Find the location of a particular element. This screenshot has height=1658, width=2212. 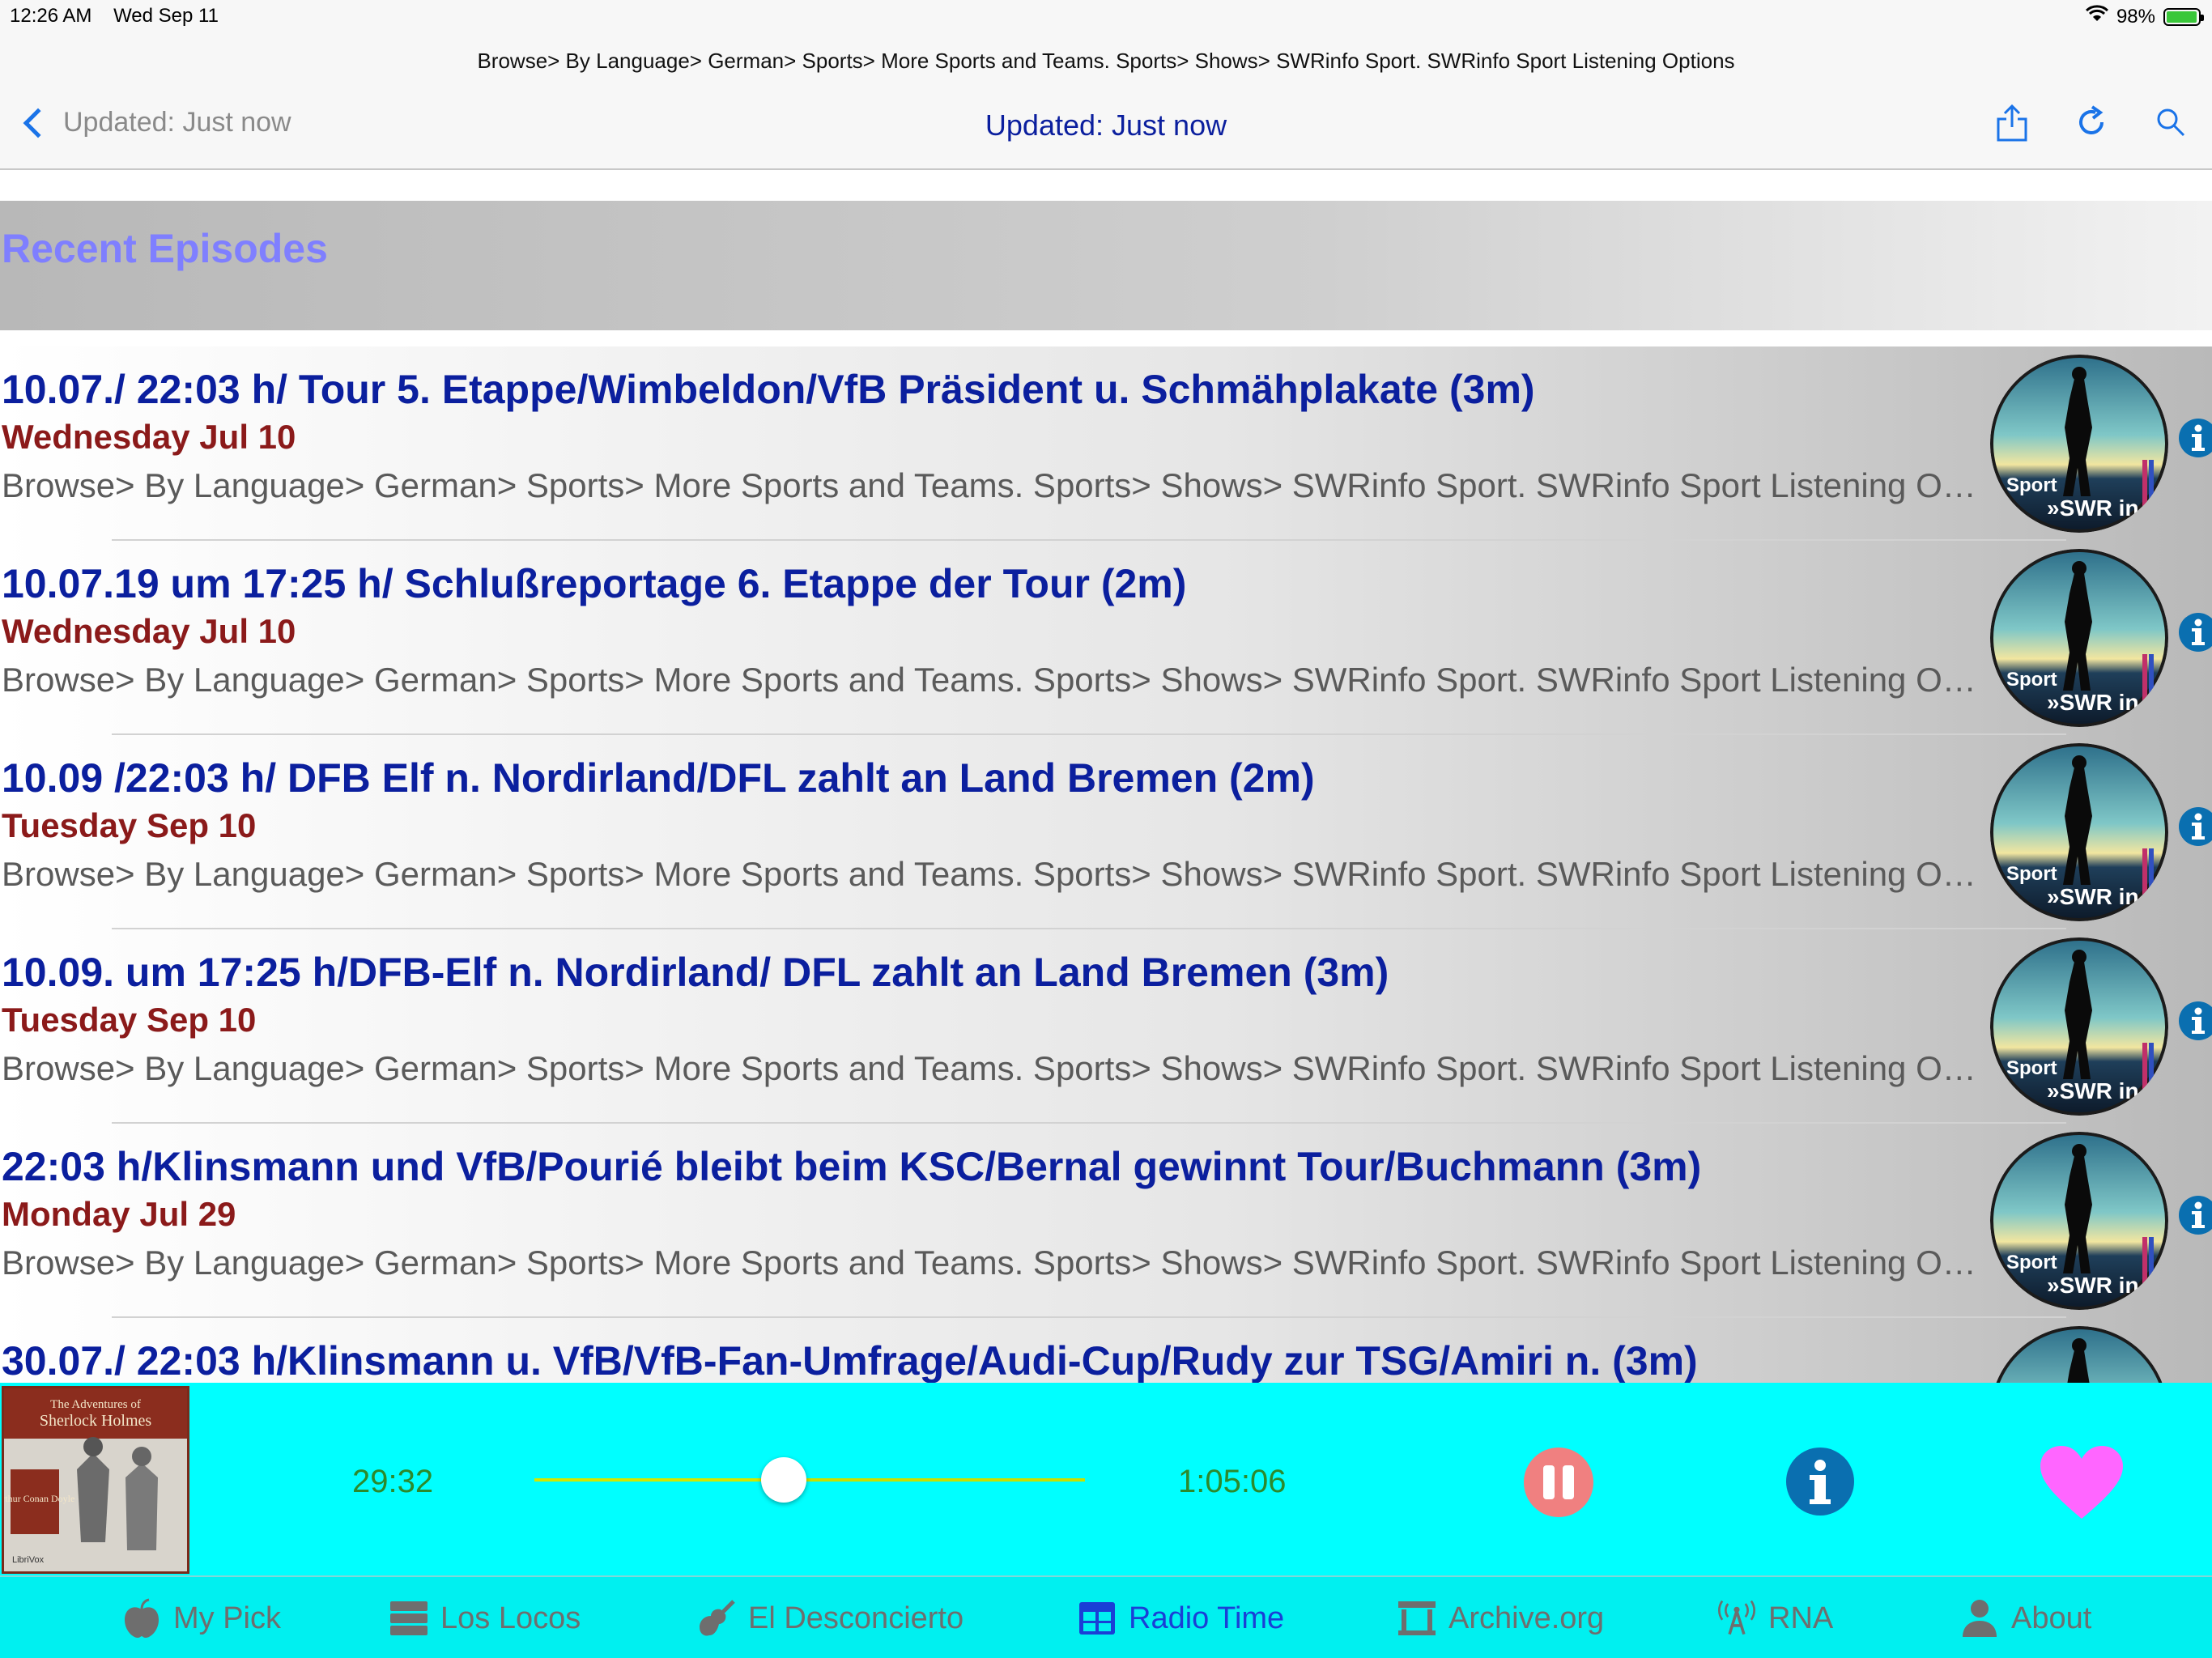

battery-level is located at coordinates (2182, 17).